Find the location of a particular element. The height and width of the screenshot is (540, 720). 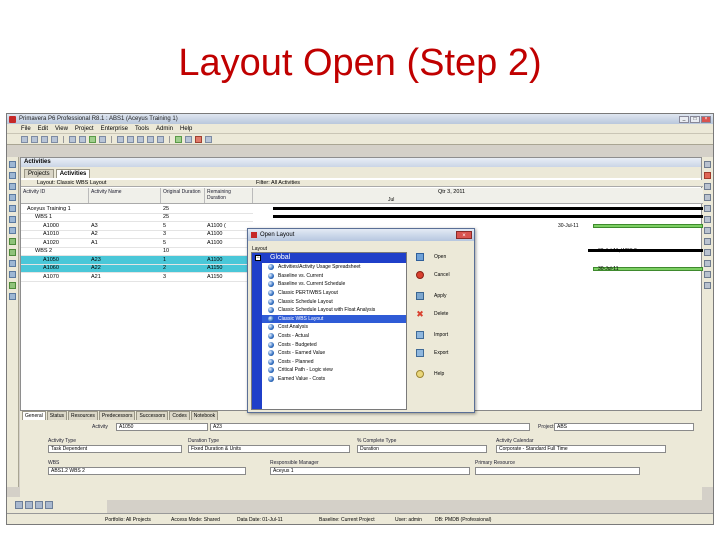

table-row: WBS 1 25 is located at coordinates (137, 217).